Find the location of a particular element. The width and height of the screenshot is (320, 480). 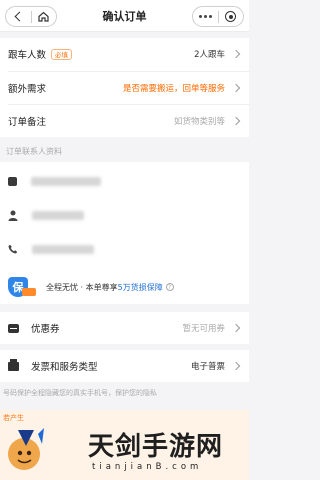

invoice-label: 发票和服务类型 is located at coordinates (64, 367).